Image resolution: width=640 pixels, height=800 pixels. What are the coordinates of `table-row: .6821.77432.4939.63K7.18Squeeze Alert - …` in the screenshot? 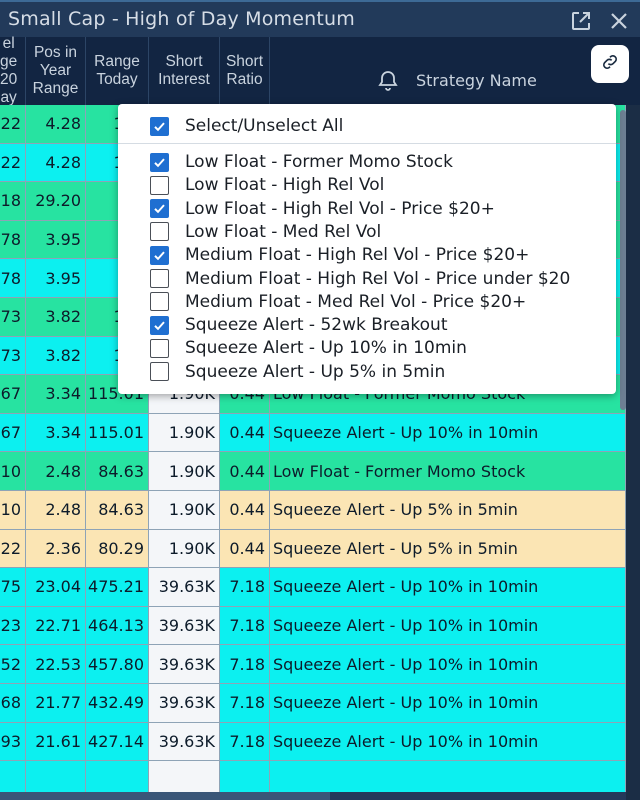 It's located at (313, 703).